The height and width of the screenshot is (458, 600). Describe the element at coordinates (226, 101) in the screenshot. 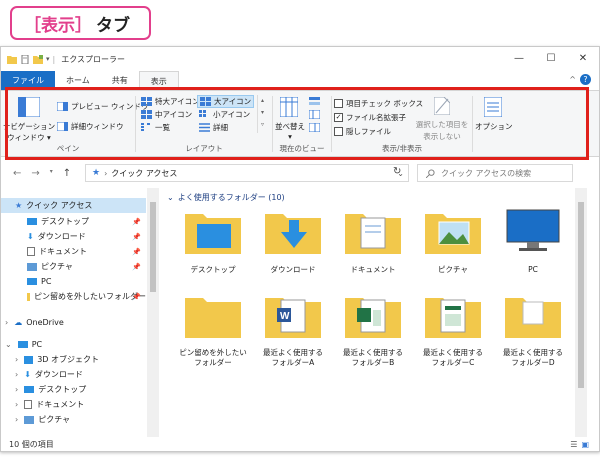

I see `layout-large-icons: 大アイコン` at that location.